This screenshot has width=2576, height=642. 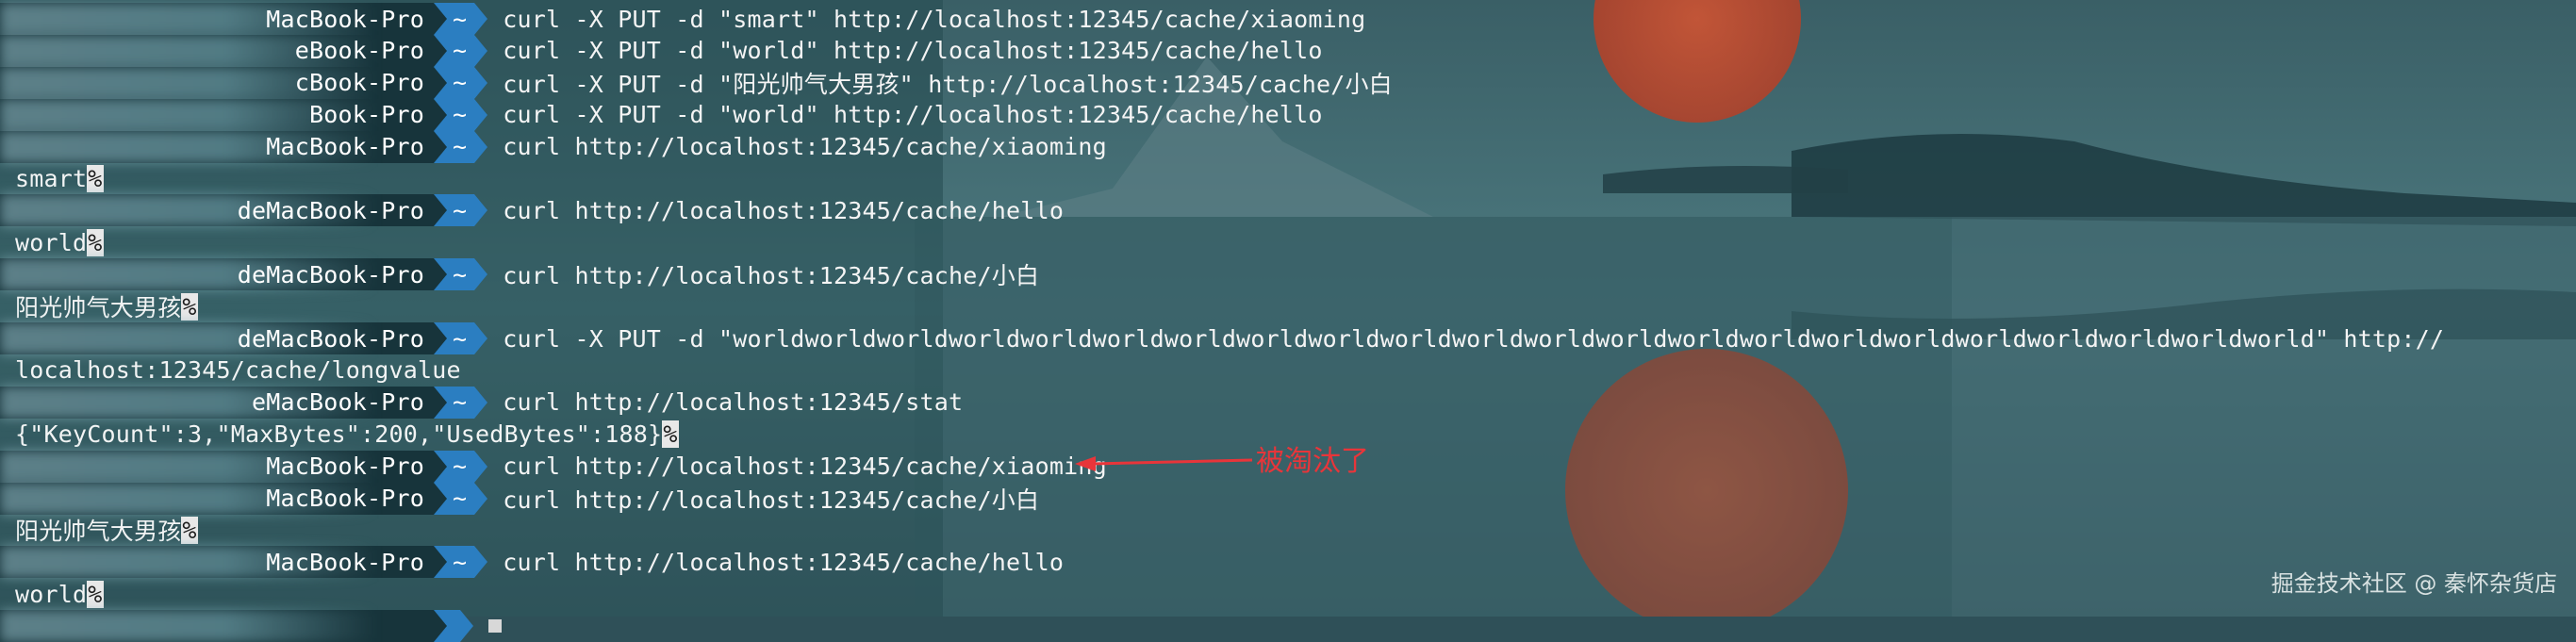 What do you see at coordinates (2414, 584) in the screenshot?
I see `watermark: 掘金技术社区 @ 秦怀杂货店` at bounding box center [2414, 584].